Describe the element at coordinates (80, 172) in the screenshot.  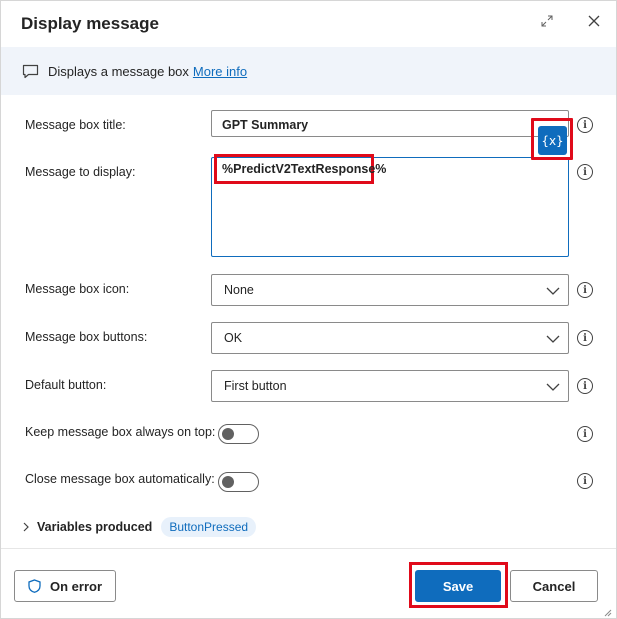
I see `message-label: Message to display:` at that location.